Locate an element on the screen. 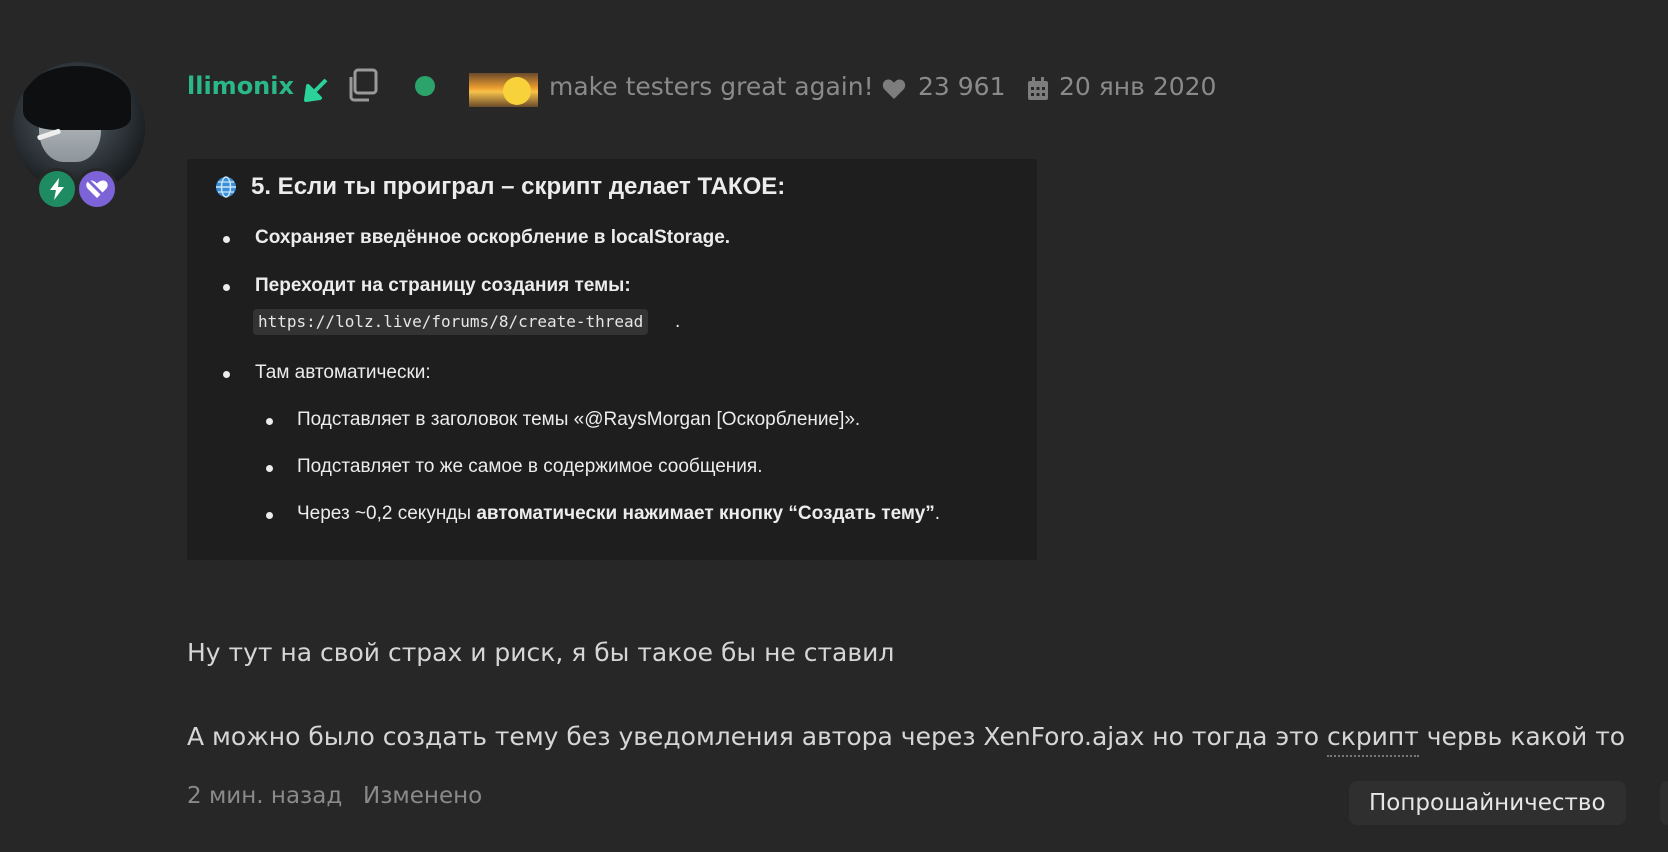 The height and width of the screenshot is (852, 1668). list-item: Переходит на страницу создания темы: is located at coordinates (443, 285).